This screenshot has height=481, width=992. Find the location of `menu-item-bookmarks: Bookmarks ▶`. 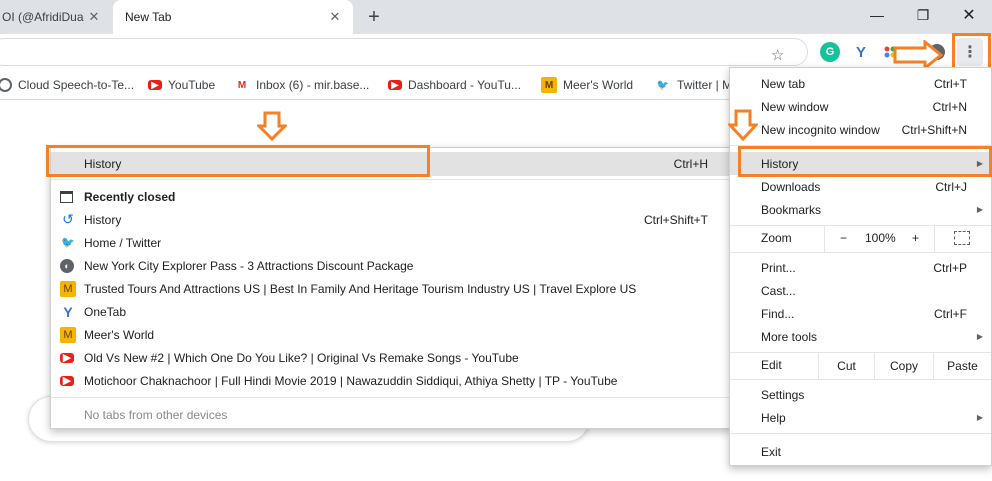

menu-item-bookmarks: Bookmarks ▶ is located at coordinates (860, 209).